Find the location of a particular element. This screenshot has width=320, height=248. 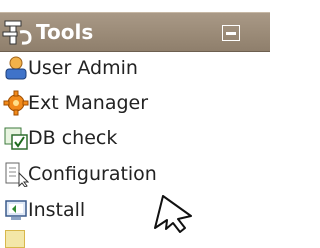

menu-item-label: DB check is located at coordinates (73, 138).